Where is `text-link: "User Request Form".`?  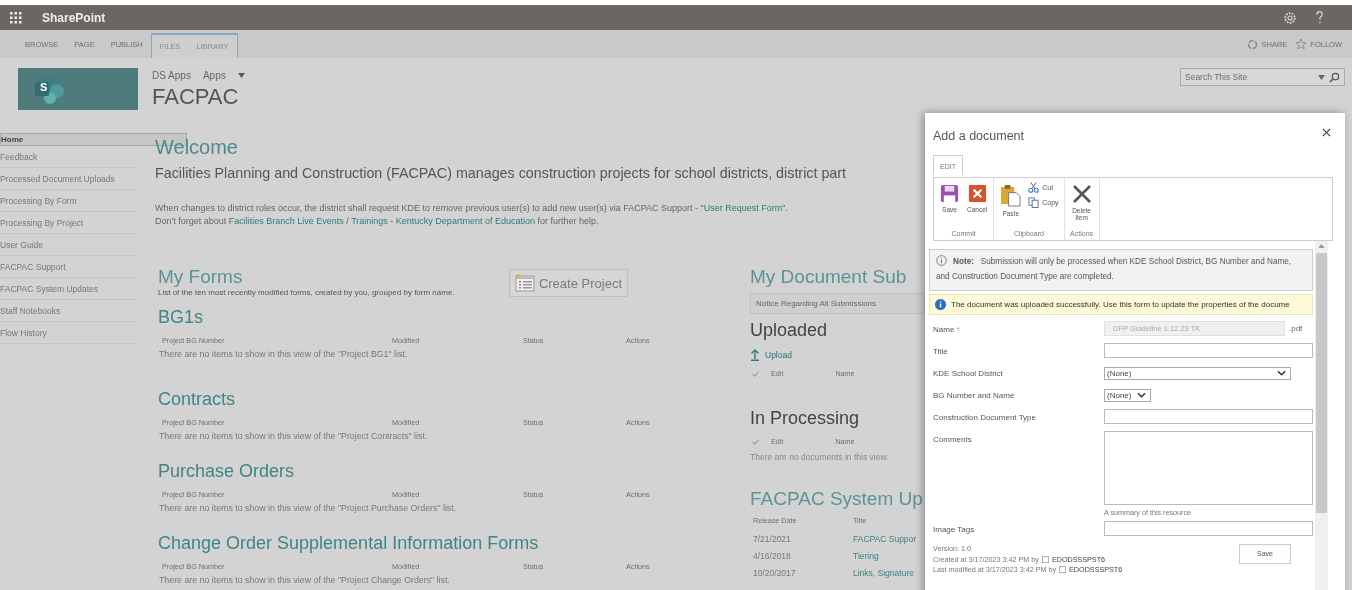 text-link: "User Request Form". is located at coordinates (744, 208).